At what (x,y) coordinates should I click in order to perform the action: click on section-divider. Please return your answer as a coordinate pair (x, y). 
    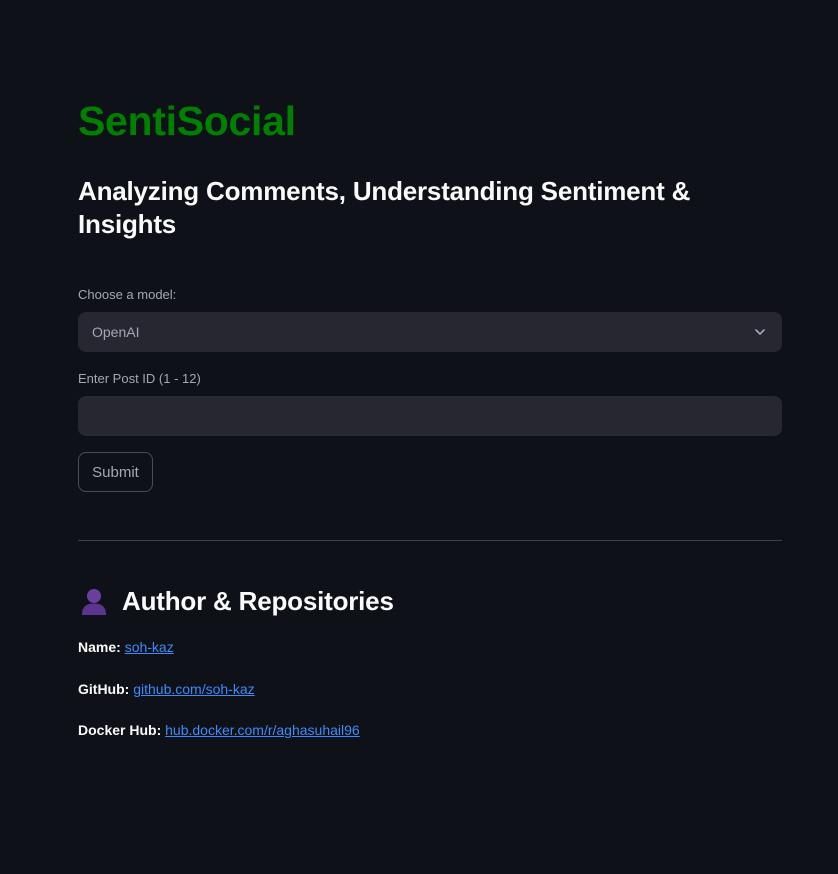
    Looking at the image, I should click on (430, 540).